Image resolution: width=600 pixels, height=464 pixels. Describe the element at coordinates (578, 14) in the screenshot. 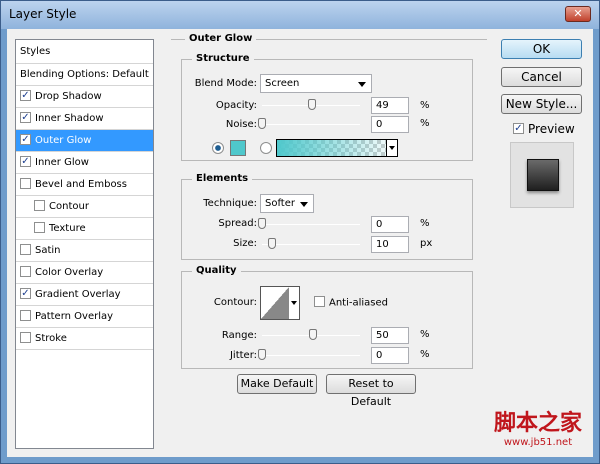

I see `close-button: ✕` at that location.